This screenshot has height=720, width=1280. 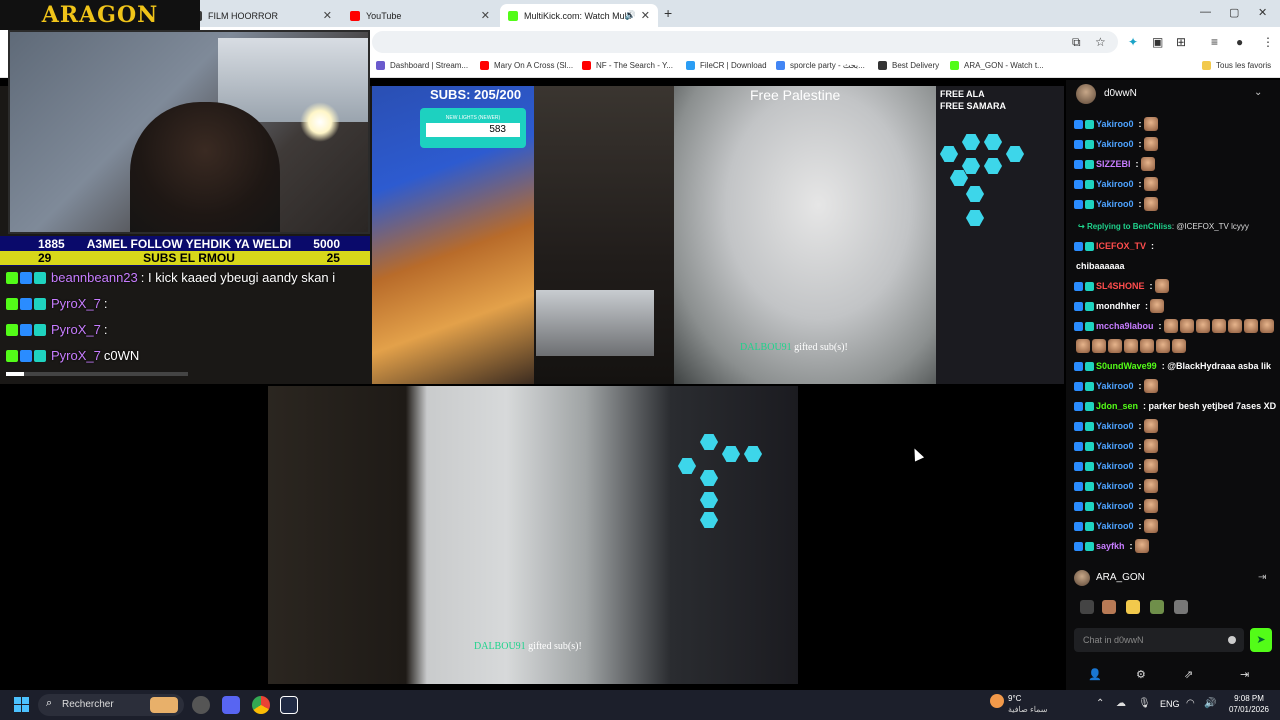 I want to click on chat-message: S0undWave99: @BlackHydraaa asba lik, so click(x=1172, y=366).